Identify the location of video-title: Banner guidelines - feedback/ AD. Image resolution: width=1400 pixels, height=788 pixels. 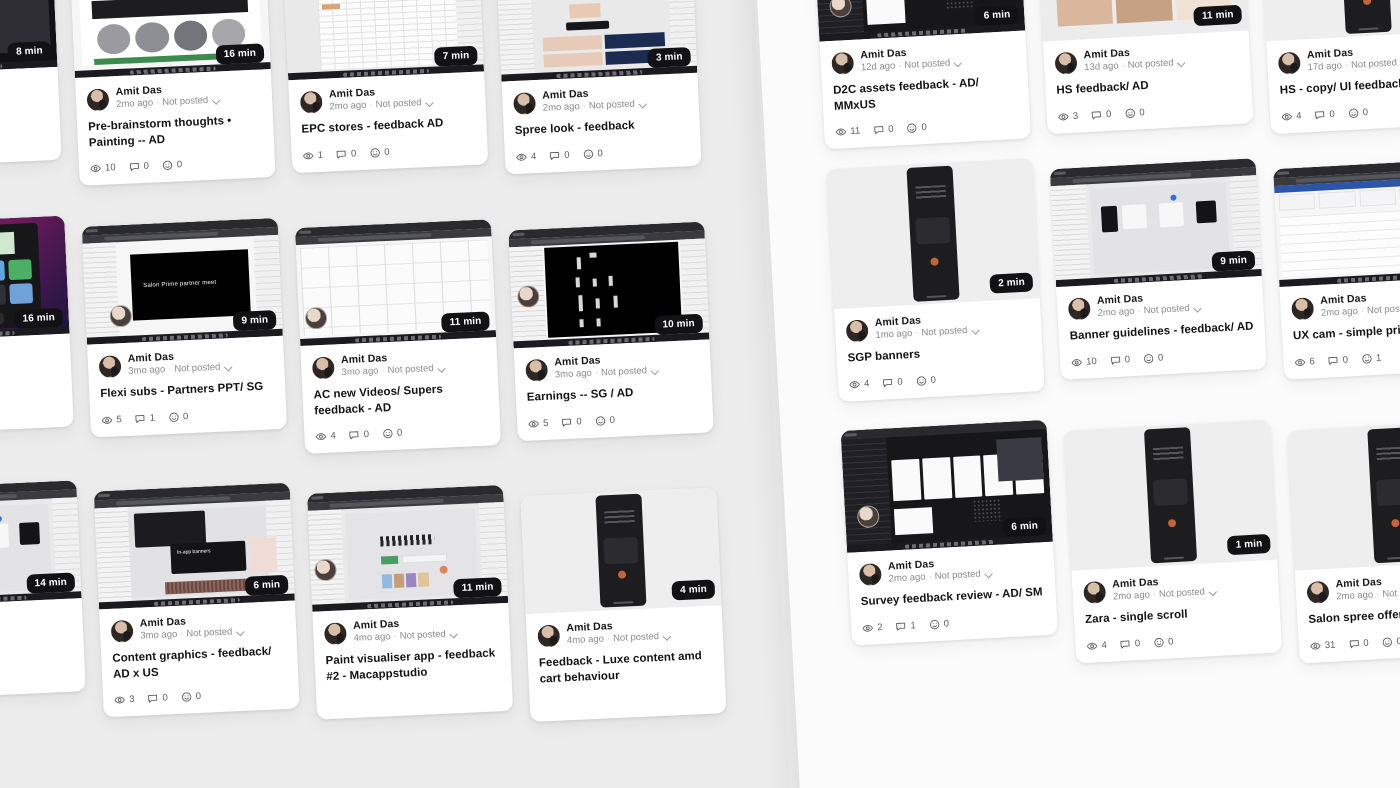
(1161, 332).